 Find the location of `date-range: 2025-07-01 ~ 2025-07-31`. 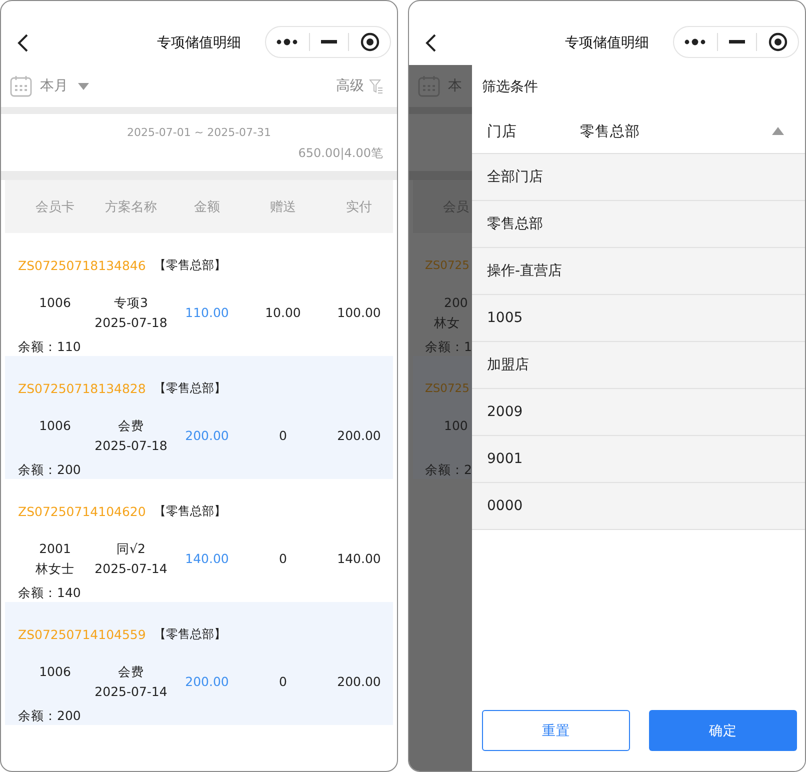

date-range: 2025-07-01 ~ 2025-07-31 is located at coordinates (199, 133).